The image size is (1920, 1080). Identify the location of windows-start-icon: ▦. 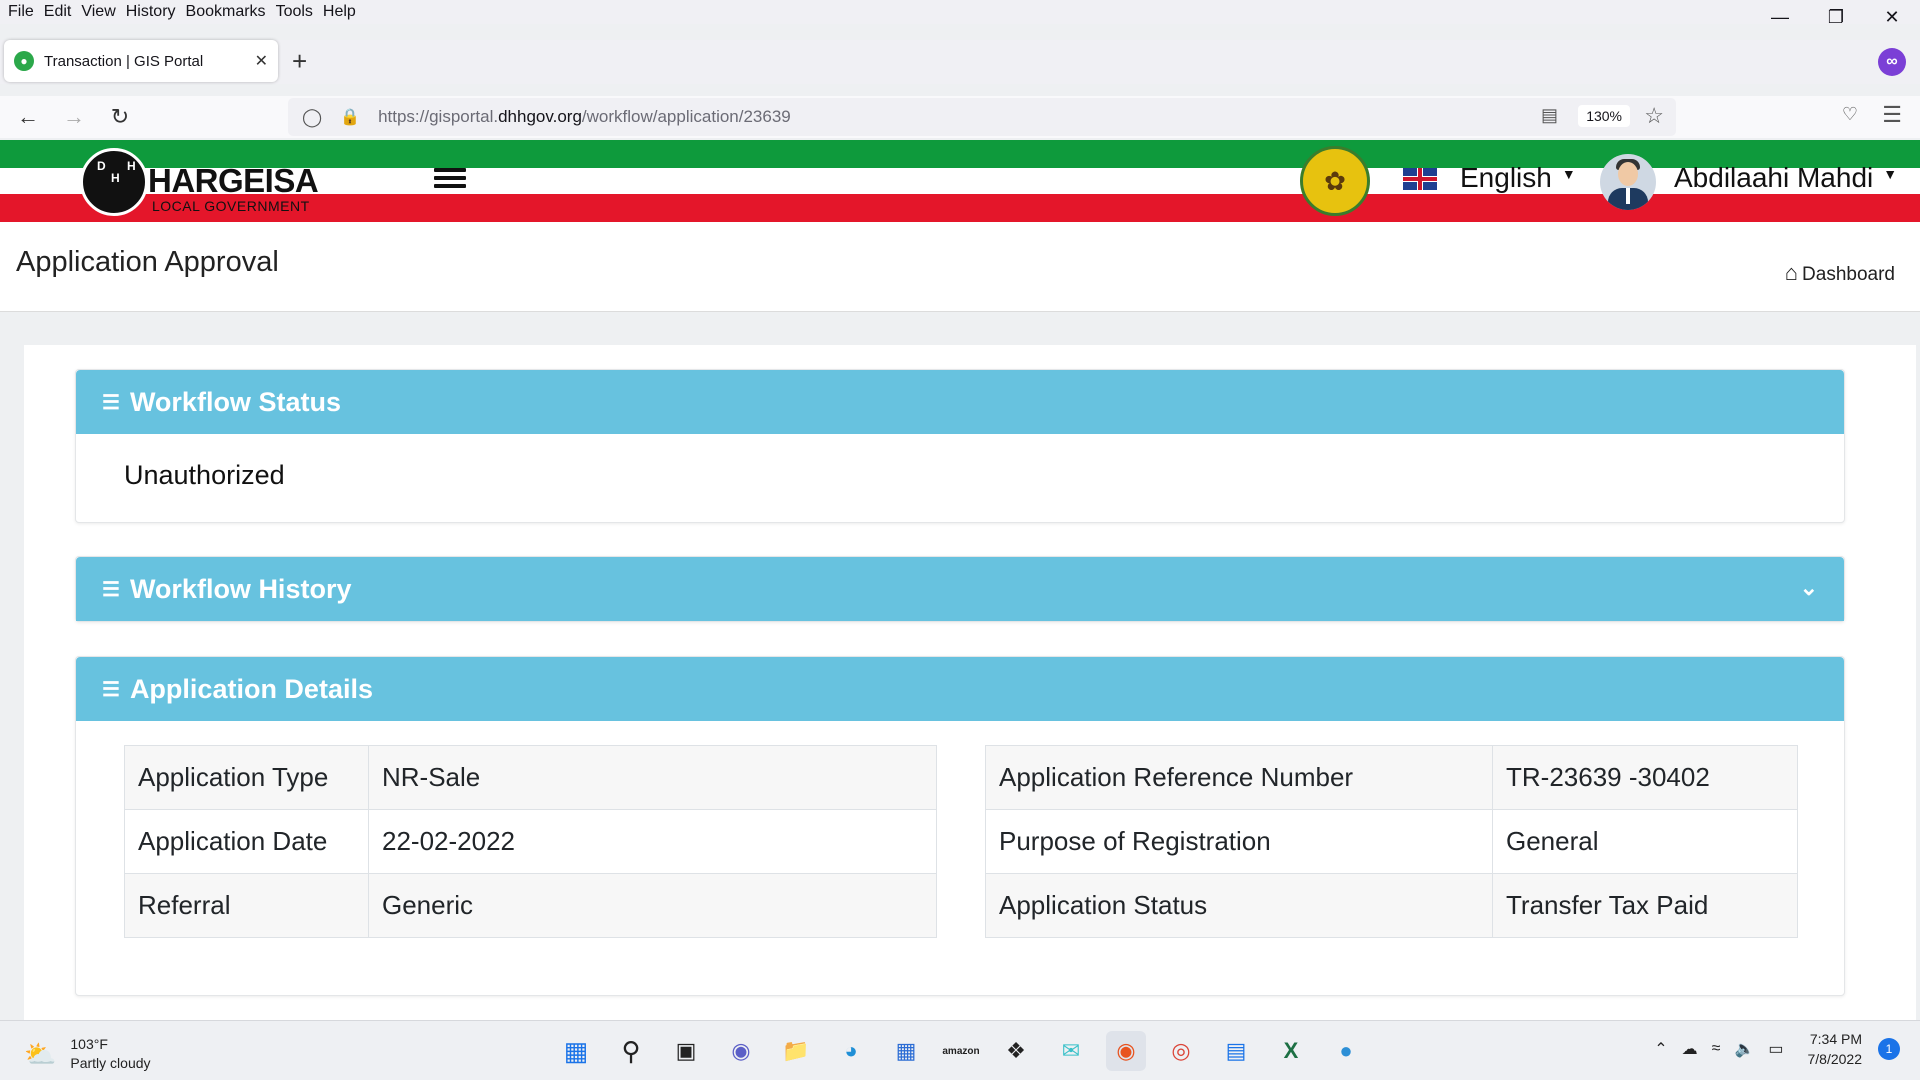
(576, 1051).